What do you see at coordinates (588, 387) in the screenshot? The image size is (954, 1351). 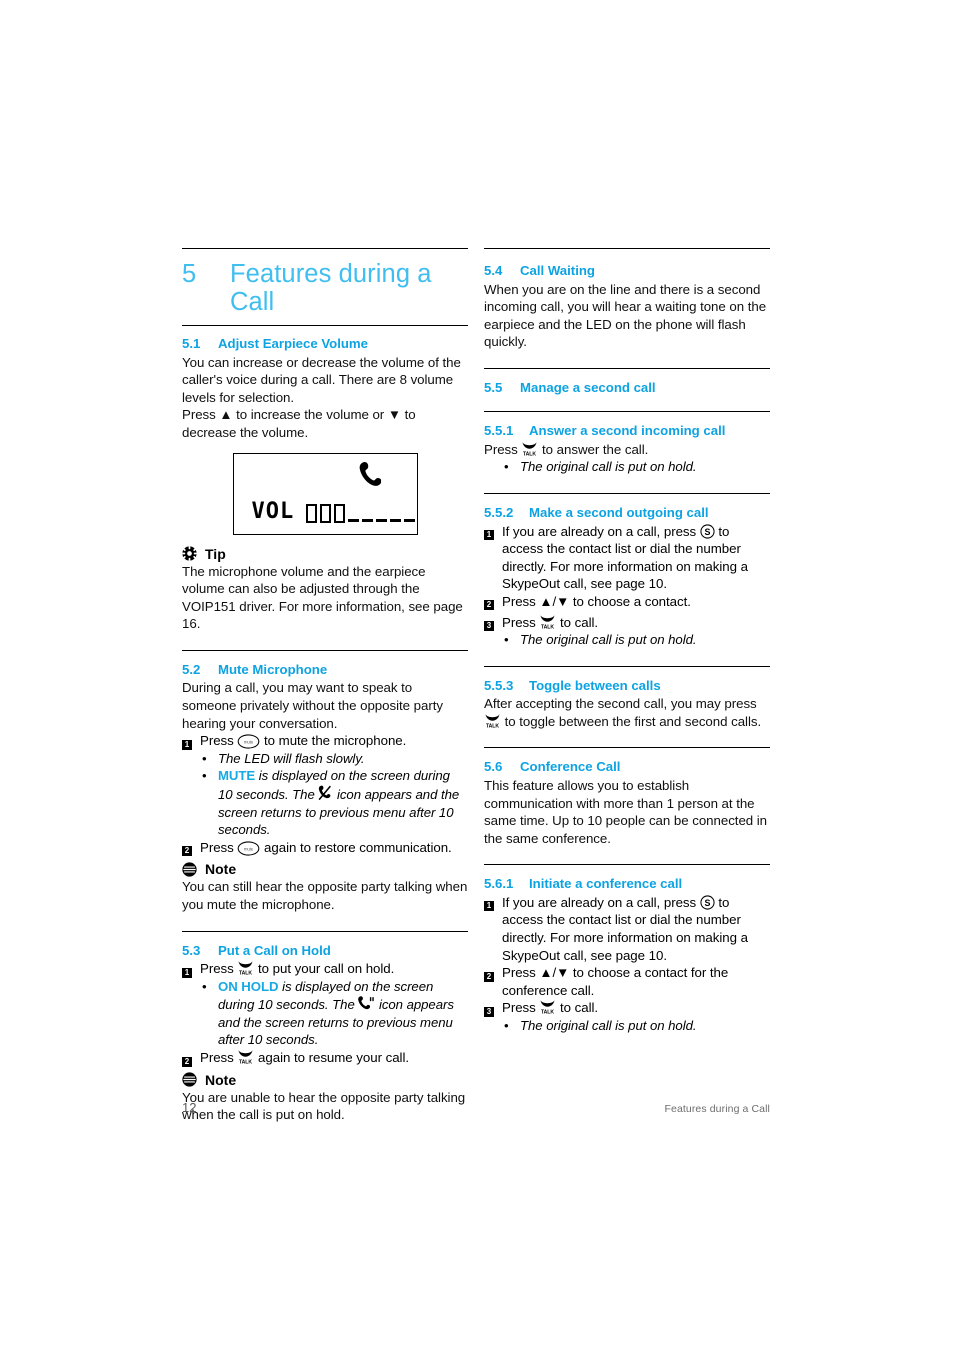 I see `heading-5-5-title: Manage a second call` at bounding box center [588, 387].